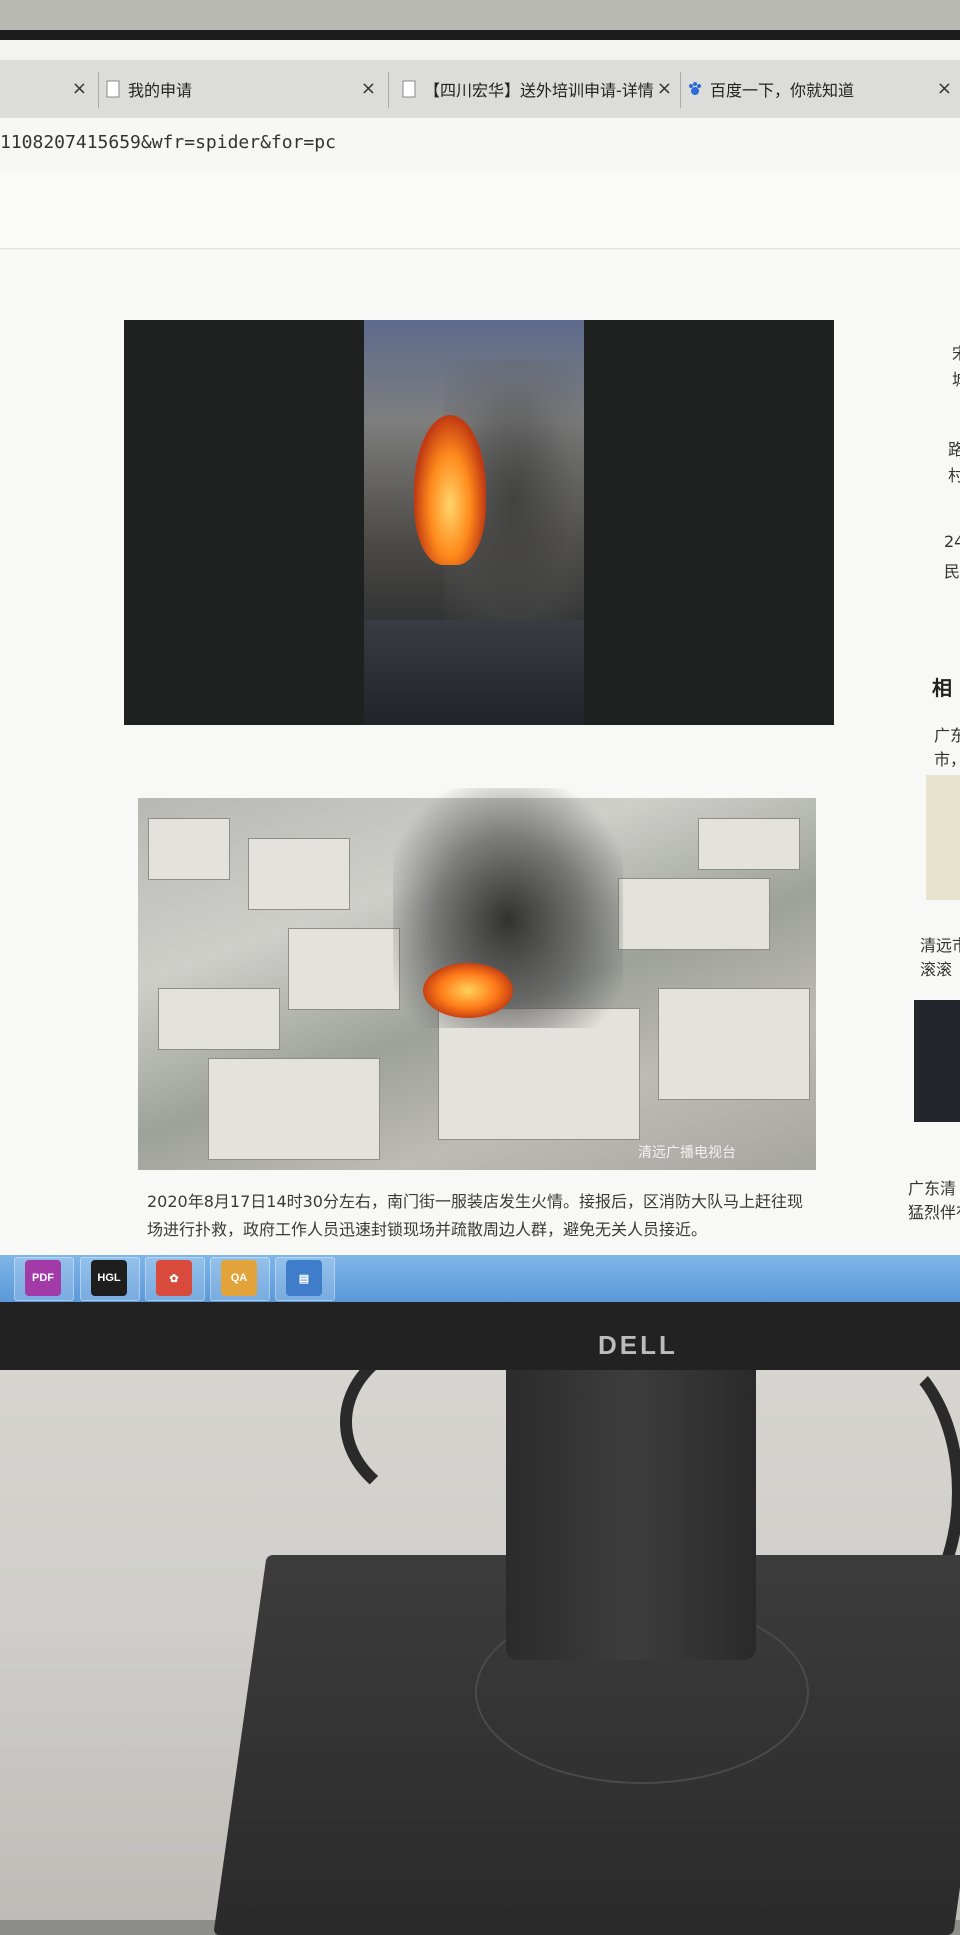 Image resolution: width=960 pixels, height=1935 pixels. What do you see at coordinates (160, 90) in the screenshot?
I see `tab-label: 我的申请` at bounding box center [160, 90].